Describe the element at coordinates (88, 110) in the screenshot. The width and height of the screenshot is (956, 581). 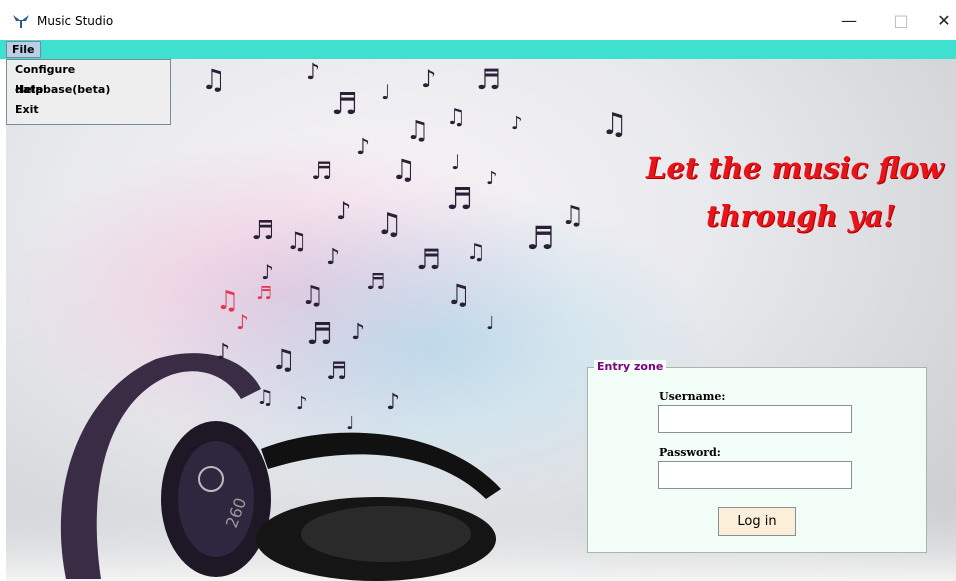
I see `menu-item-exit: Exit` at that location.